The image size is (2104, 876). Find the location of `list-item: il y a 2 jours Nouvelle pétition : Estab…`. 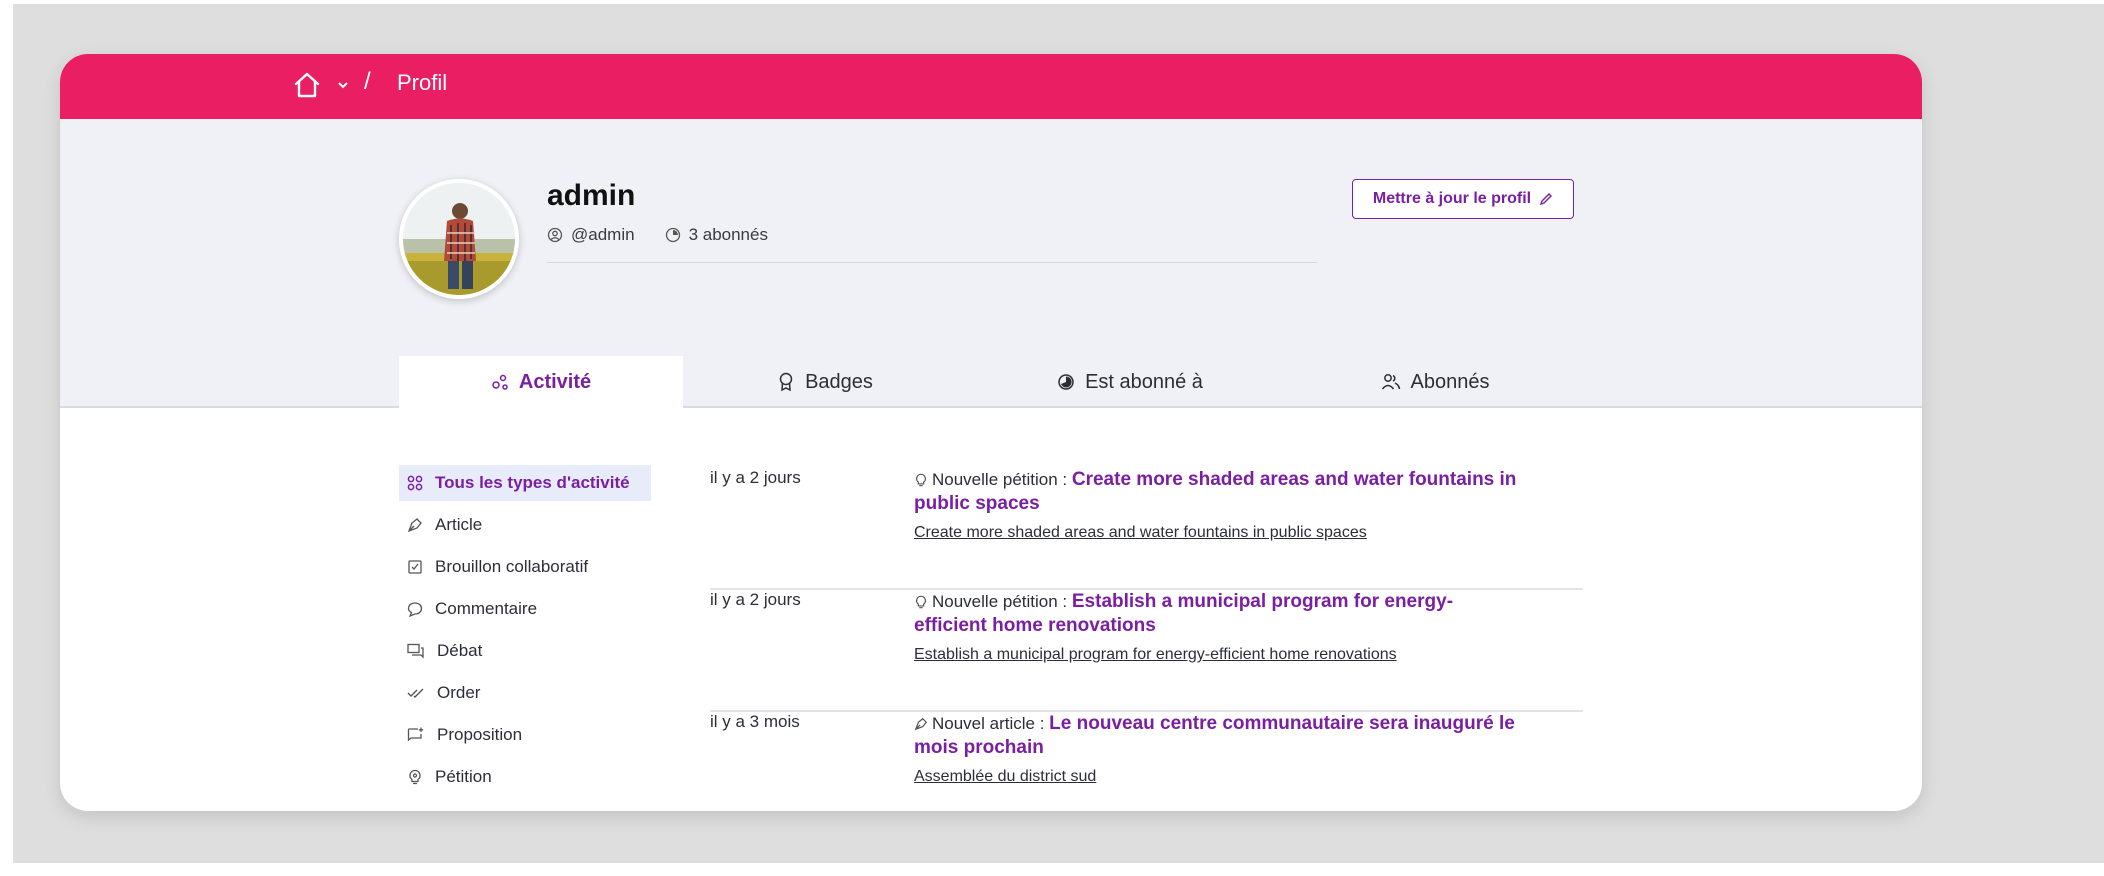

list-item: il y a 2 jours Nouvelle pétition : Estab… is located at coordinates (1146, 651).